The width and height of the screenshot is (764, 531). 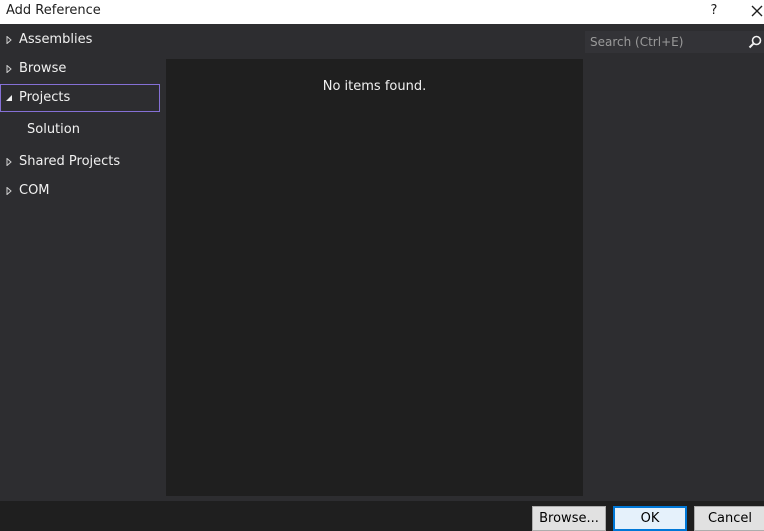 I want to click on tree-item-label: Browse, so click(x=43, y=68).